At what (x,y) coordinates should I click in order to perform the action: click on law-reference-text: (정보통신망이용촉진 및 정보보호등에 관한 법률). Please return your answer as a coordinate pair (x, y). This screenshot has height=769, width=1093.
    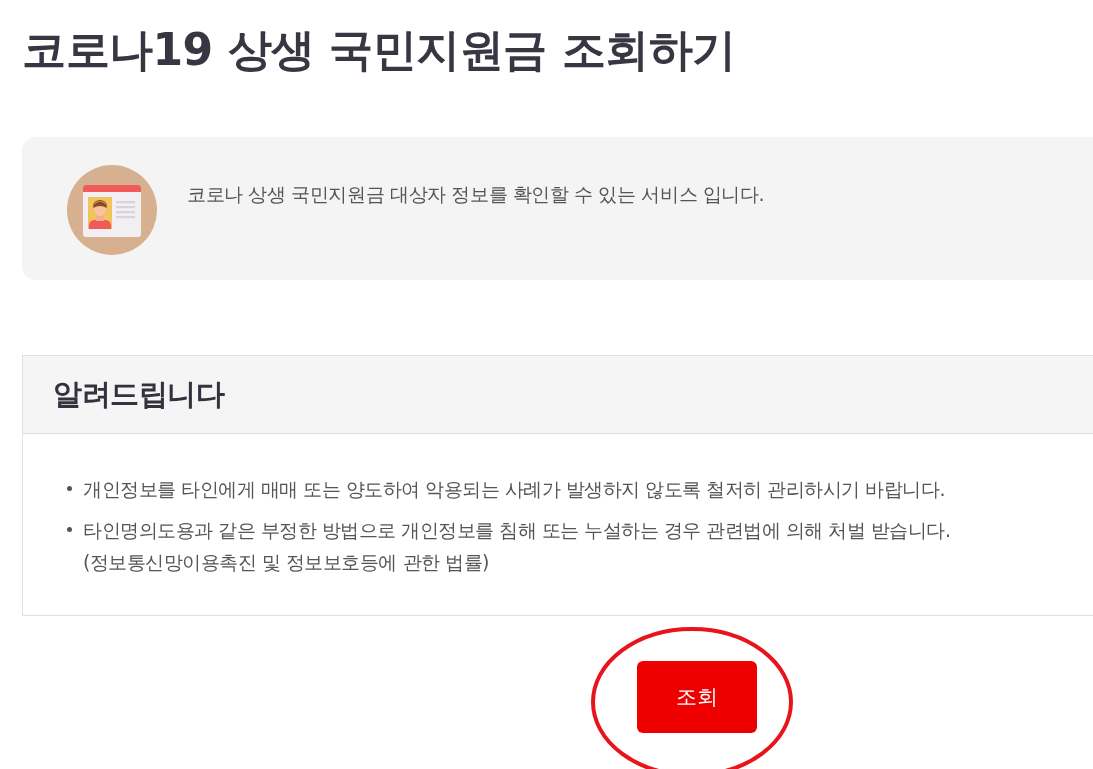
    Looking at the image, I should click on (286, 562).